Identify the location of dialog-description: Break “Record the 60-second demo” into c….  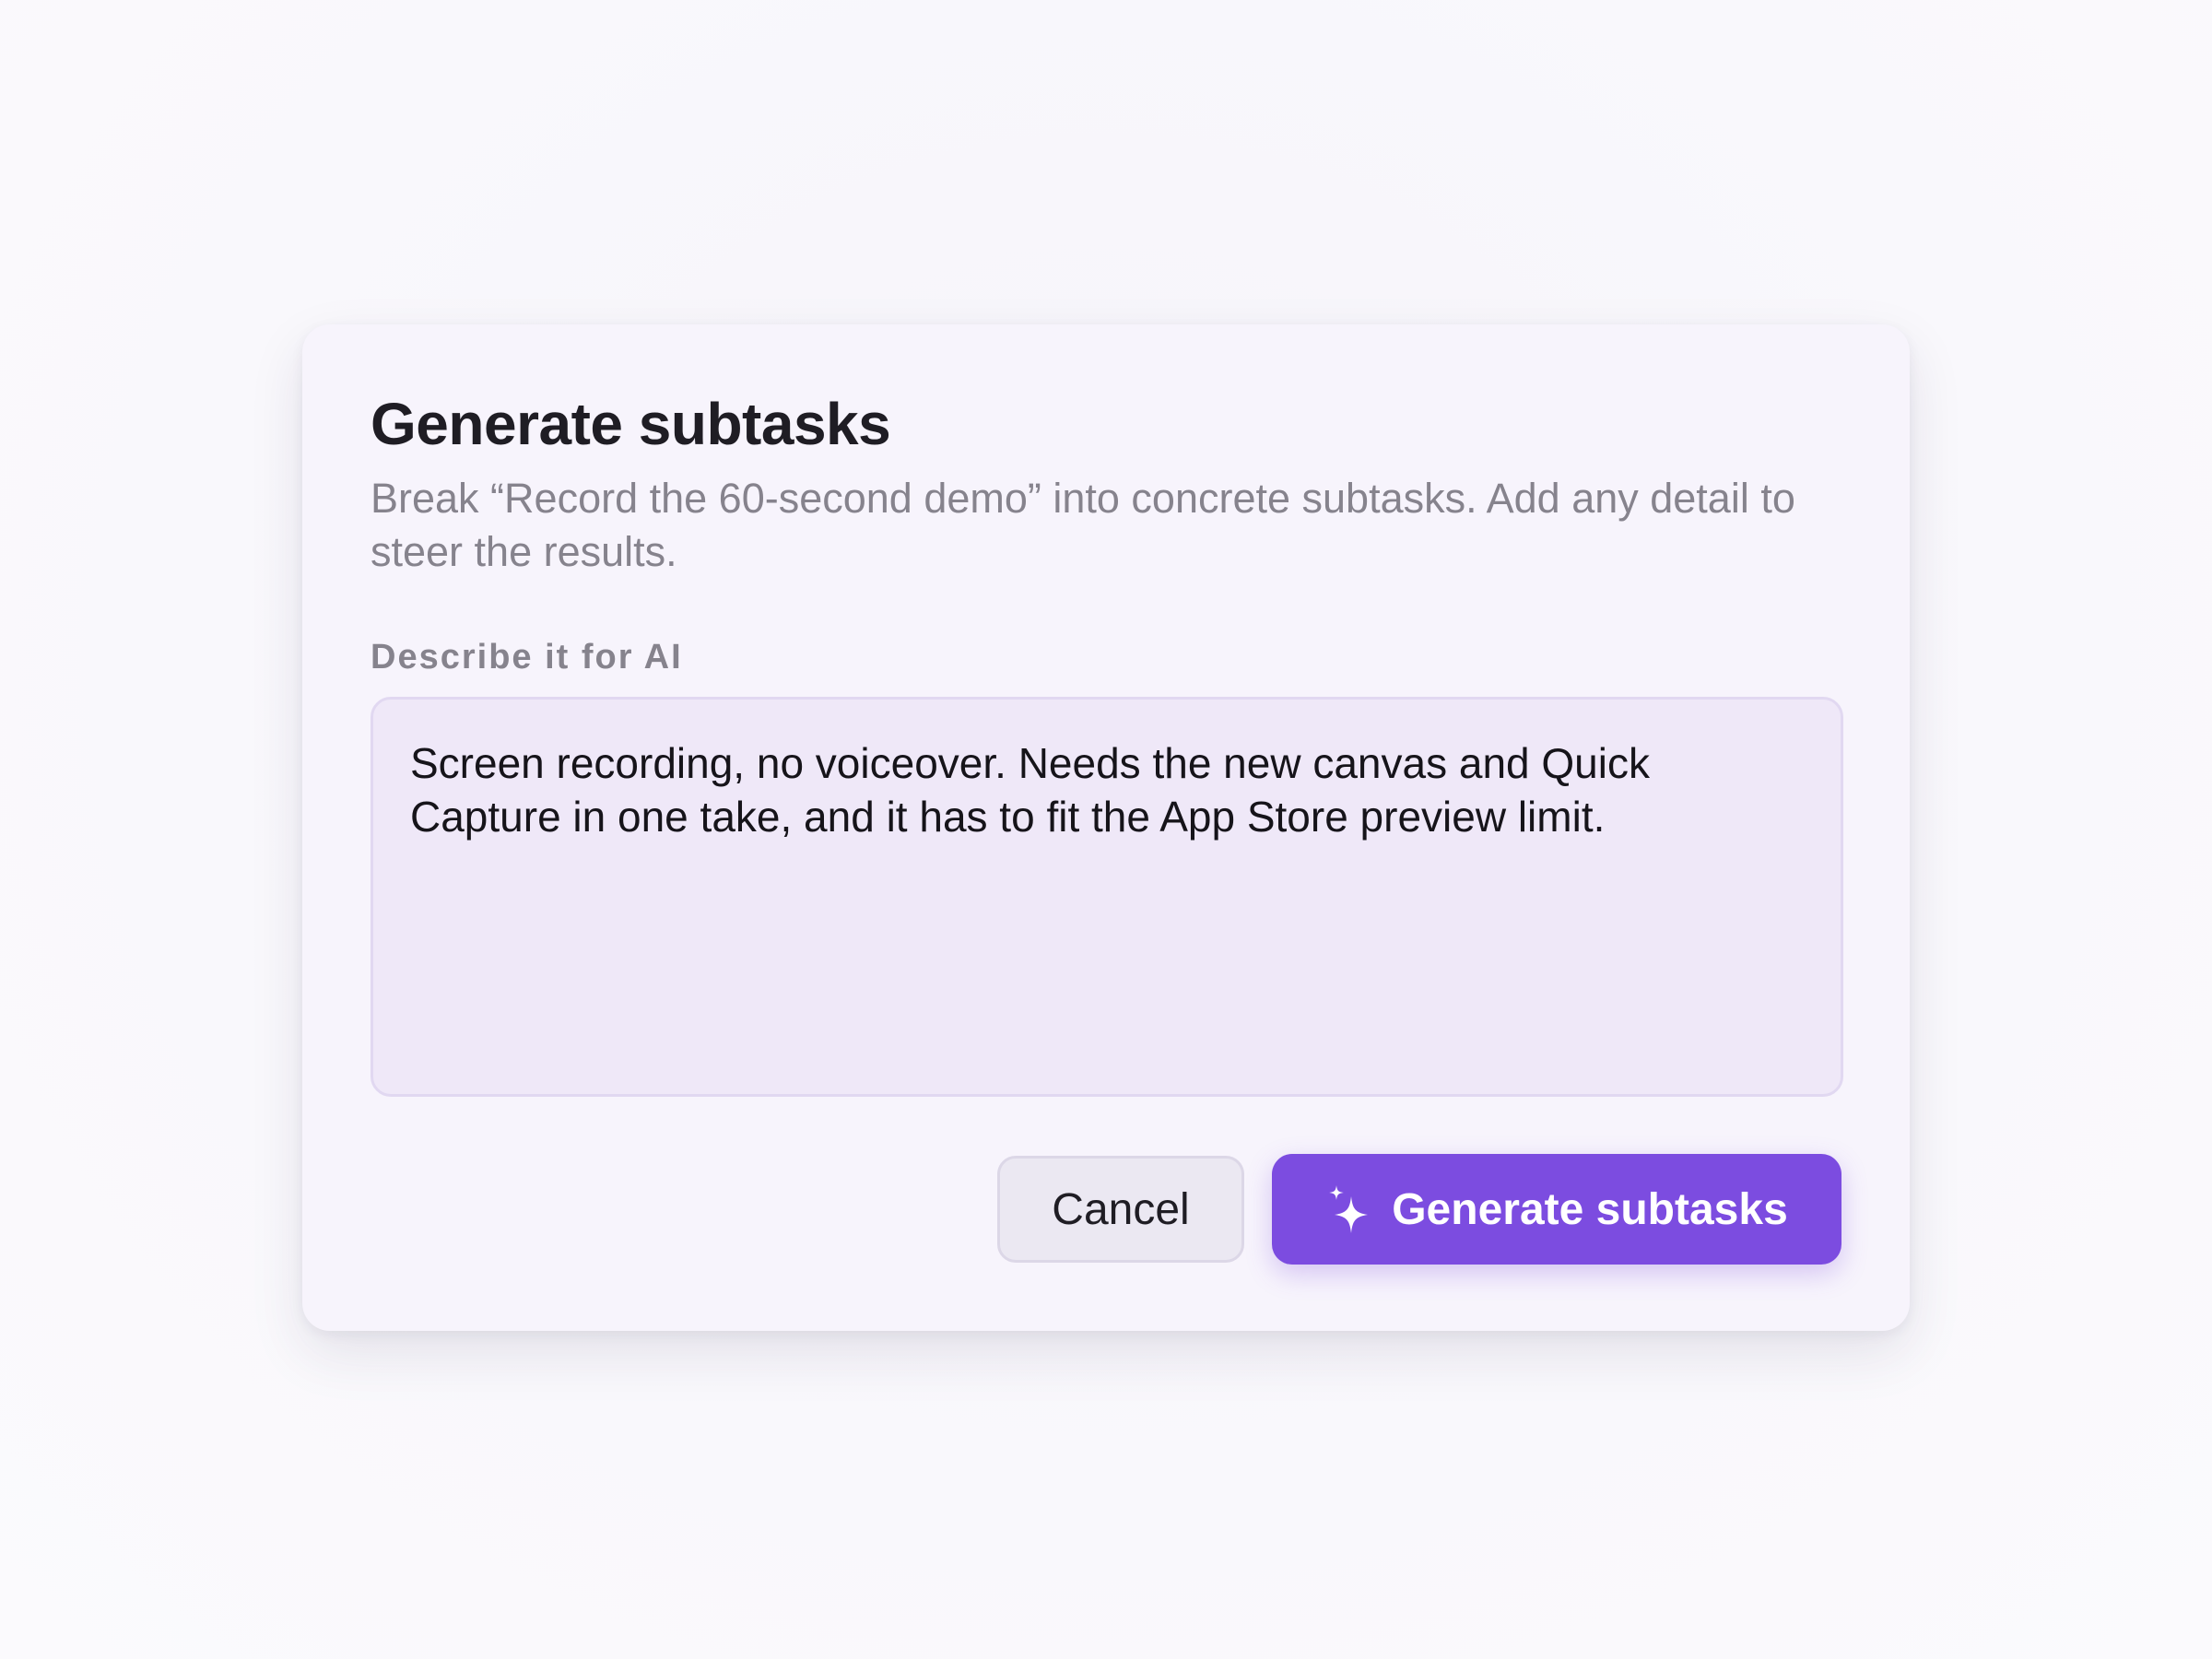
(1083, 525).